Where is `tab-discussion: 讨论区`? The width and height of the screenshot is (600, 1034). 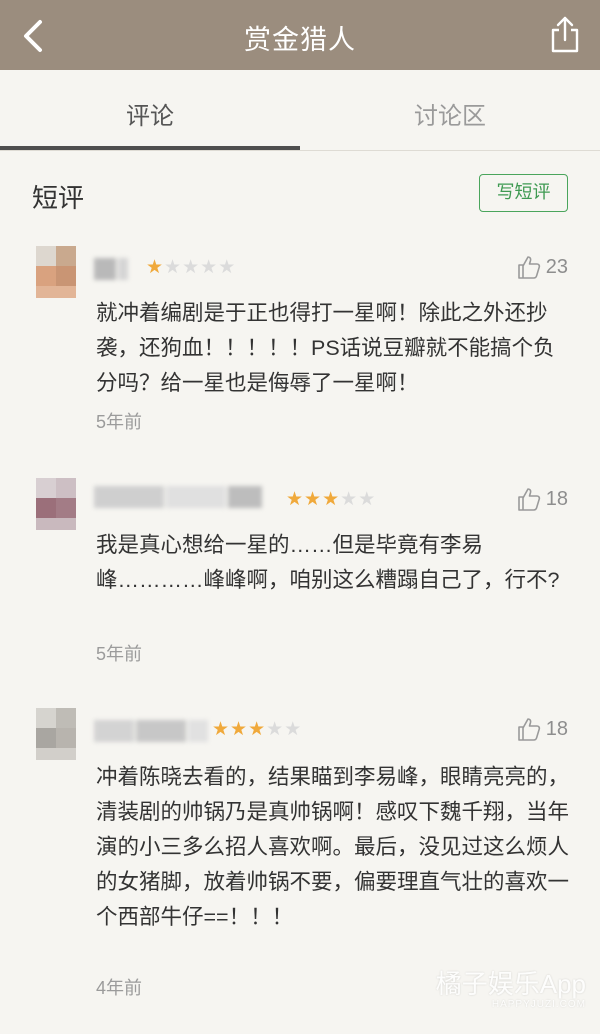
tab-discussion: 讨论区 is located at coordinates (450, 113).